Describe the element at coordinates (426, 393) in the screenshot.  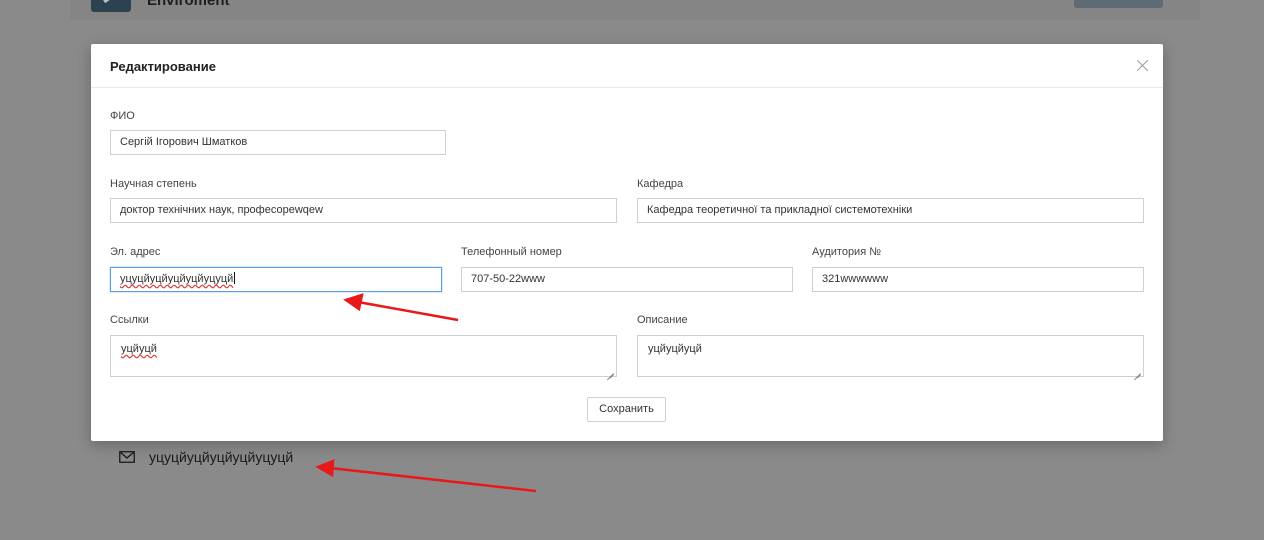
I see `annotation-arrows` at that location.